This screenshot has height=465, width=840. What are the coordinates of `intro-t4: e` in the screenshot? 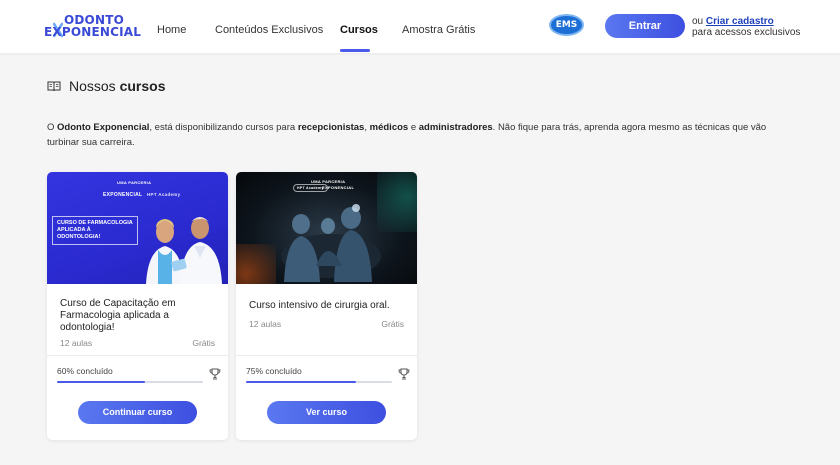 It's located at (413, 127).